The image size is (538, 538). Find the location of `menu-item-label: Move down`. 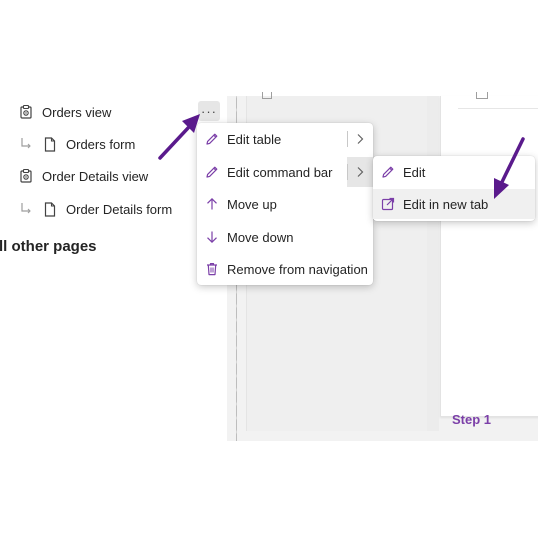

menu-item-label: Move down is located at coordinates (260, 237).